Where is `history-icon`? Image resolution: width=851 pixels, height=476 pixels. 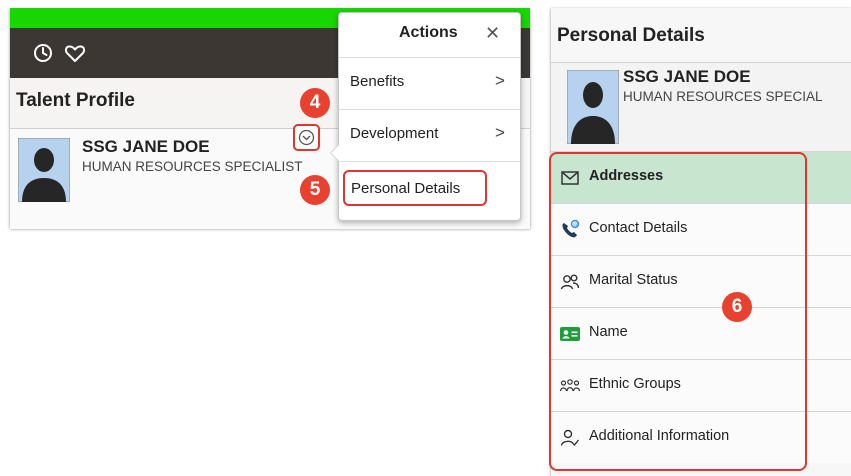 history-icon is located at coordinates (43, 53).